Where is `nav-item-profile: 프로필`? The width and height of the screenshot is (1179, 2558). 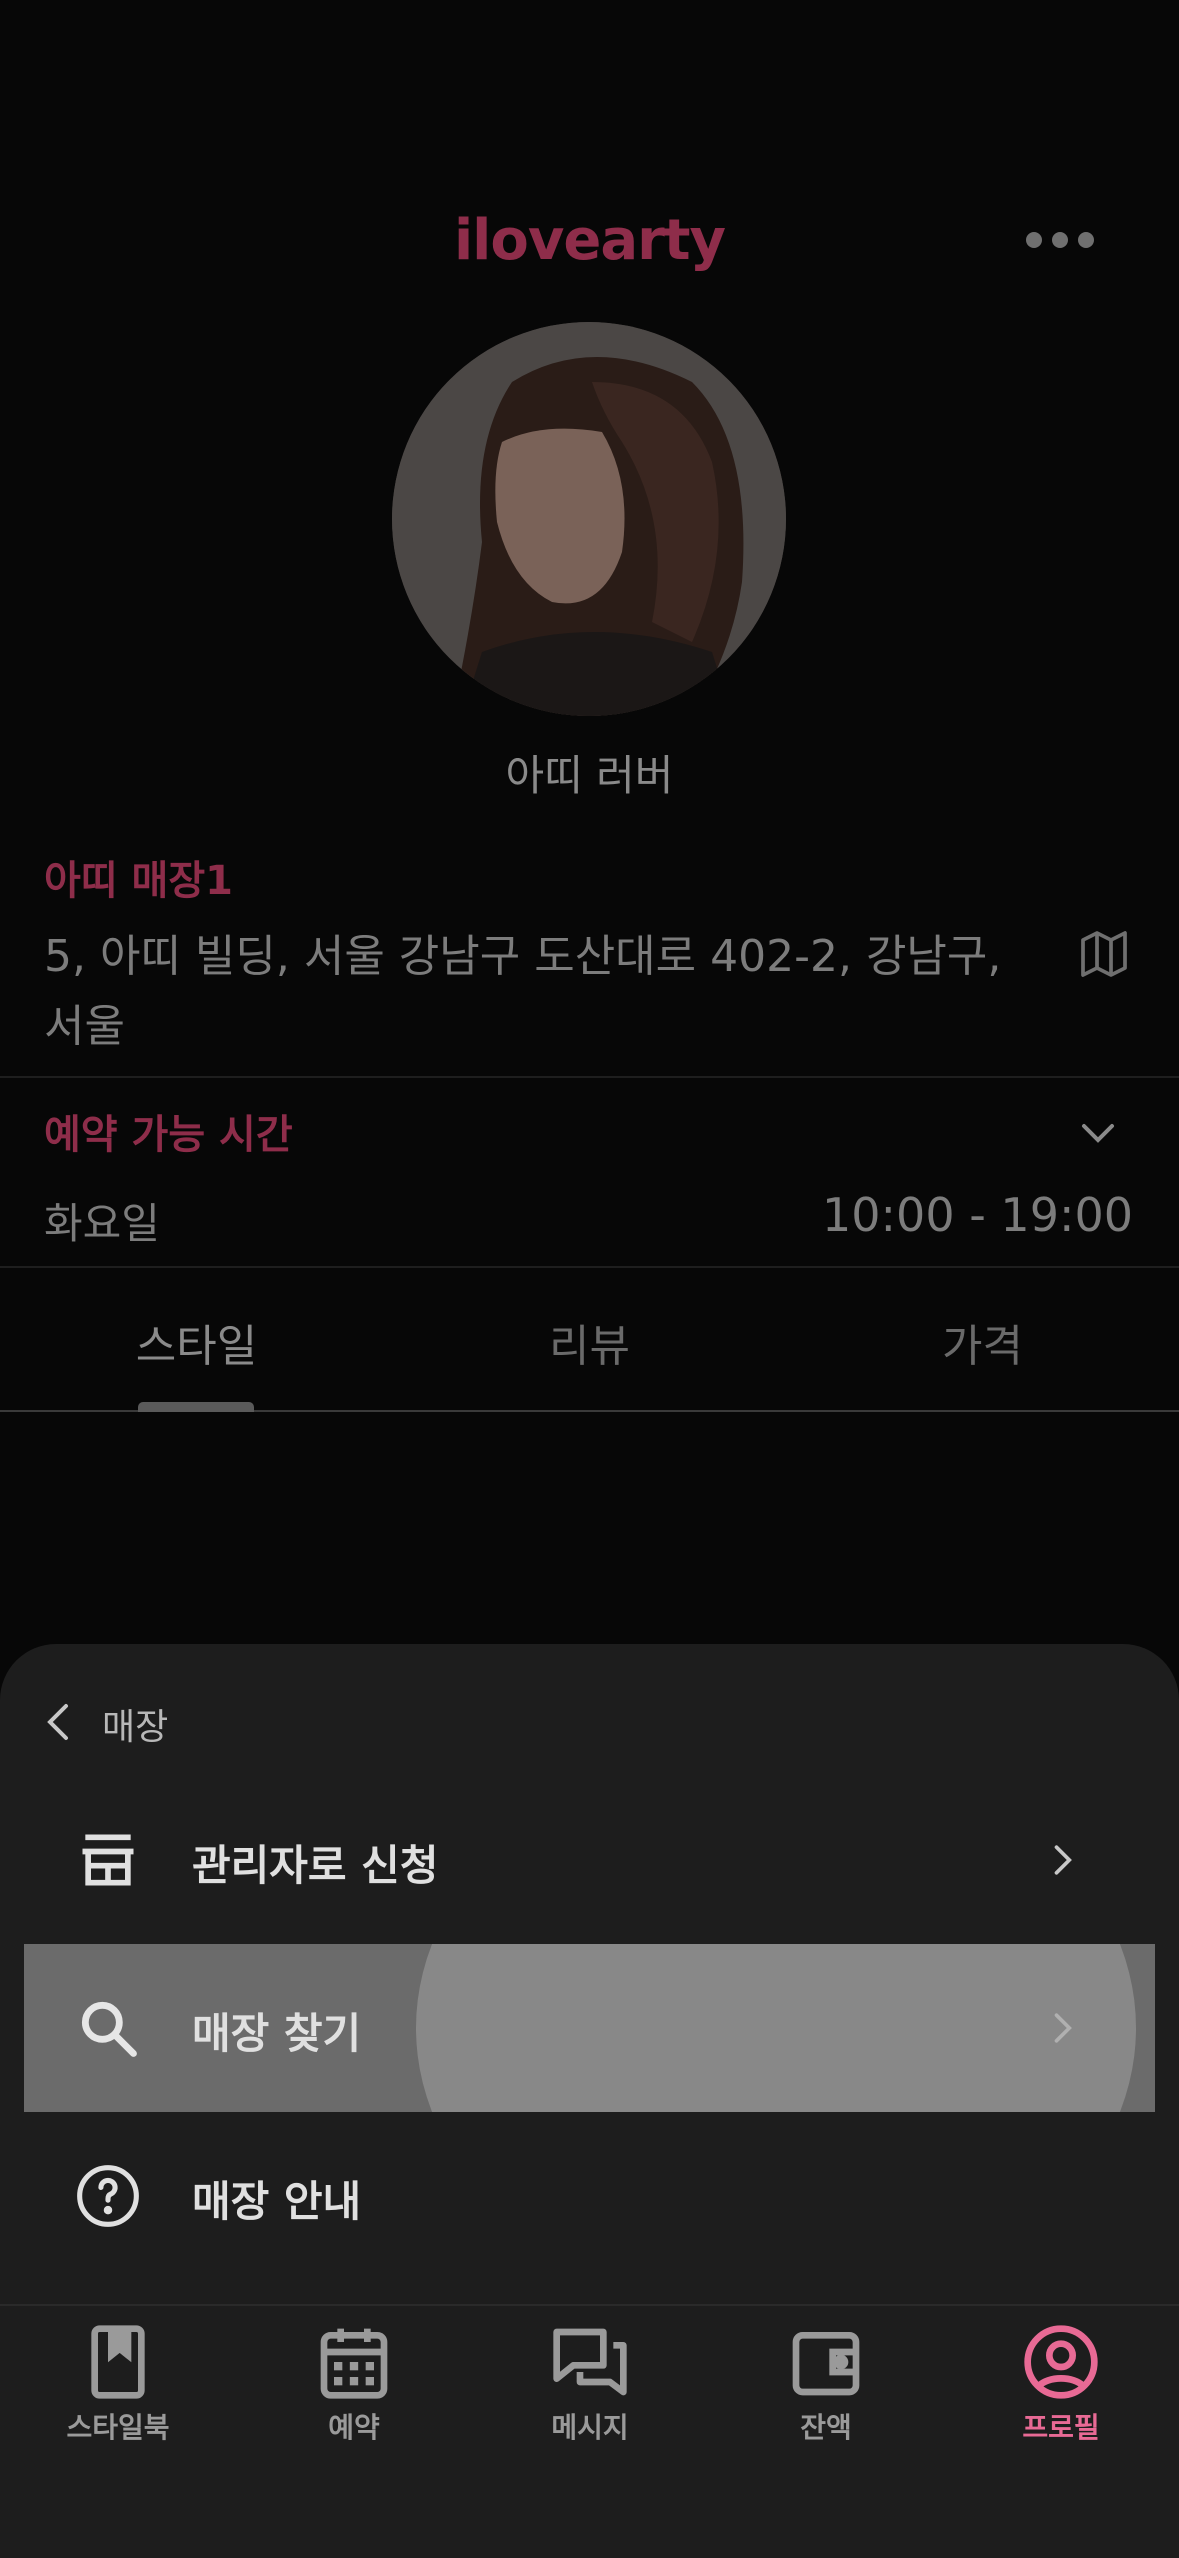
nav-item-profile: 프로필 is located at coordinates (1061, 2387).